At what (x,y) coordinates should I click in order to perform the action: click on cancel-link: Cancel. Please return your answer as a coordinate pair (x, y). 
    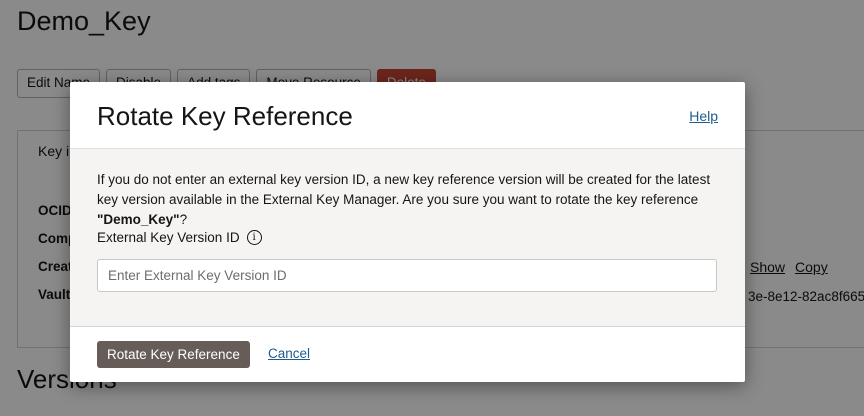
    Looking at the image, I should click on (289, 353).